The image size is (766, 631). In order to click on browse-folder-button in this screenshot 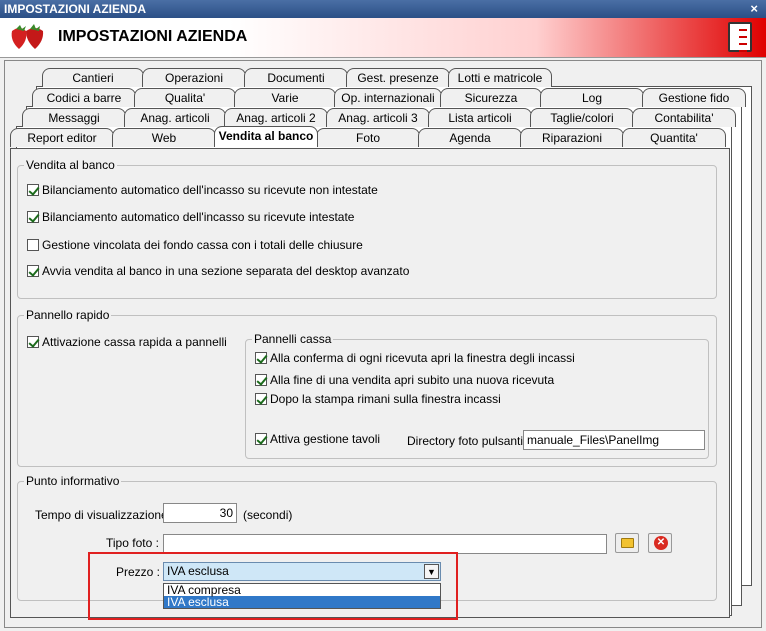, I will do `click(627, 543)`.